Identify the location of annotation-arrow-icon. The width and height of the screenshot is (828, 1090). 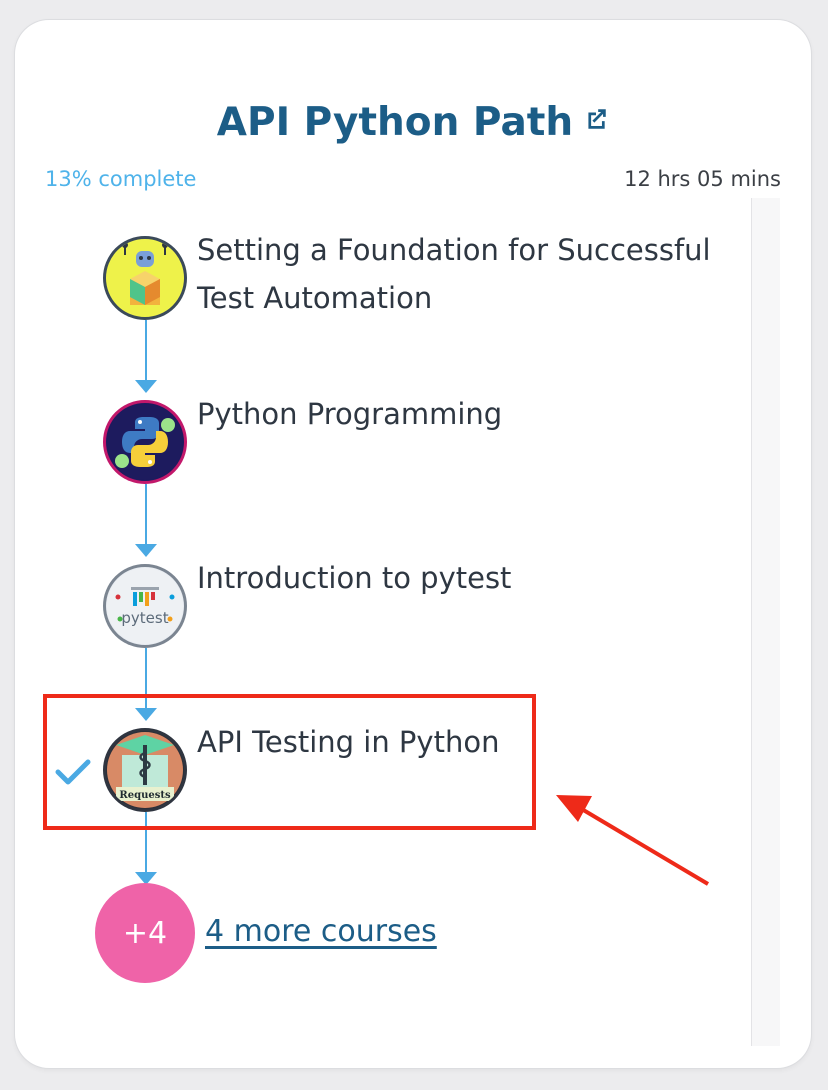
(633, 840).